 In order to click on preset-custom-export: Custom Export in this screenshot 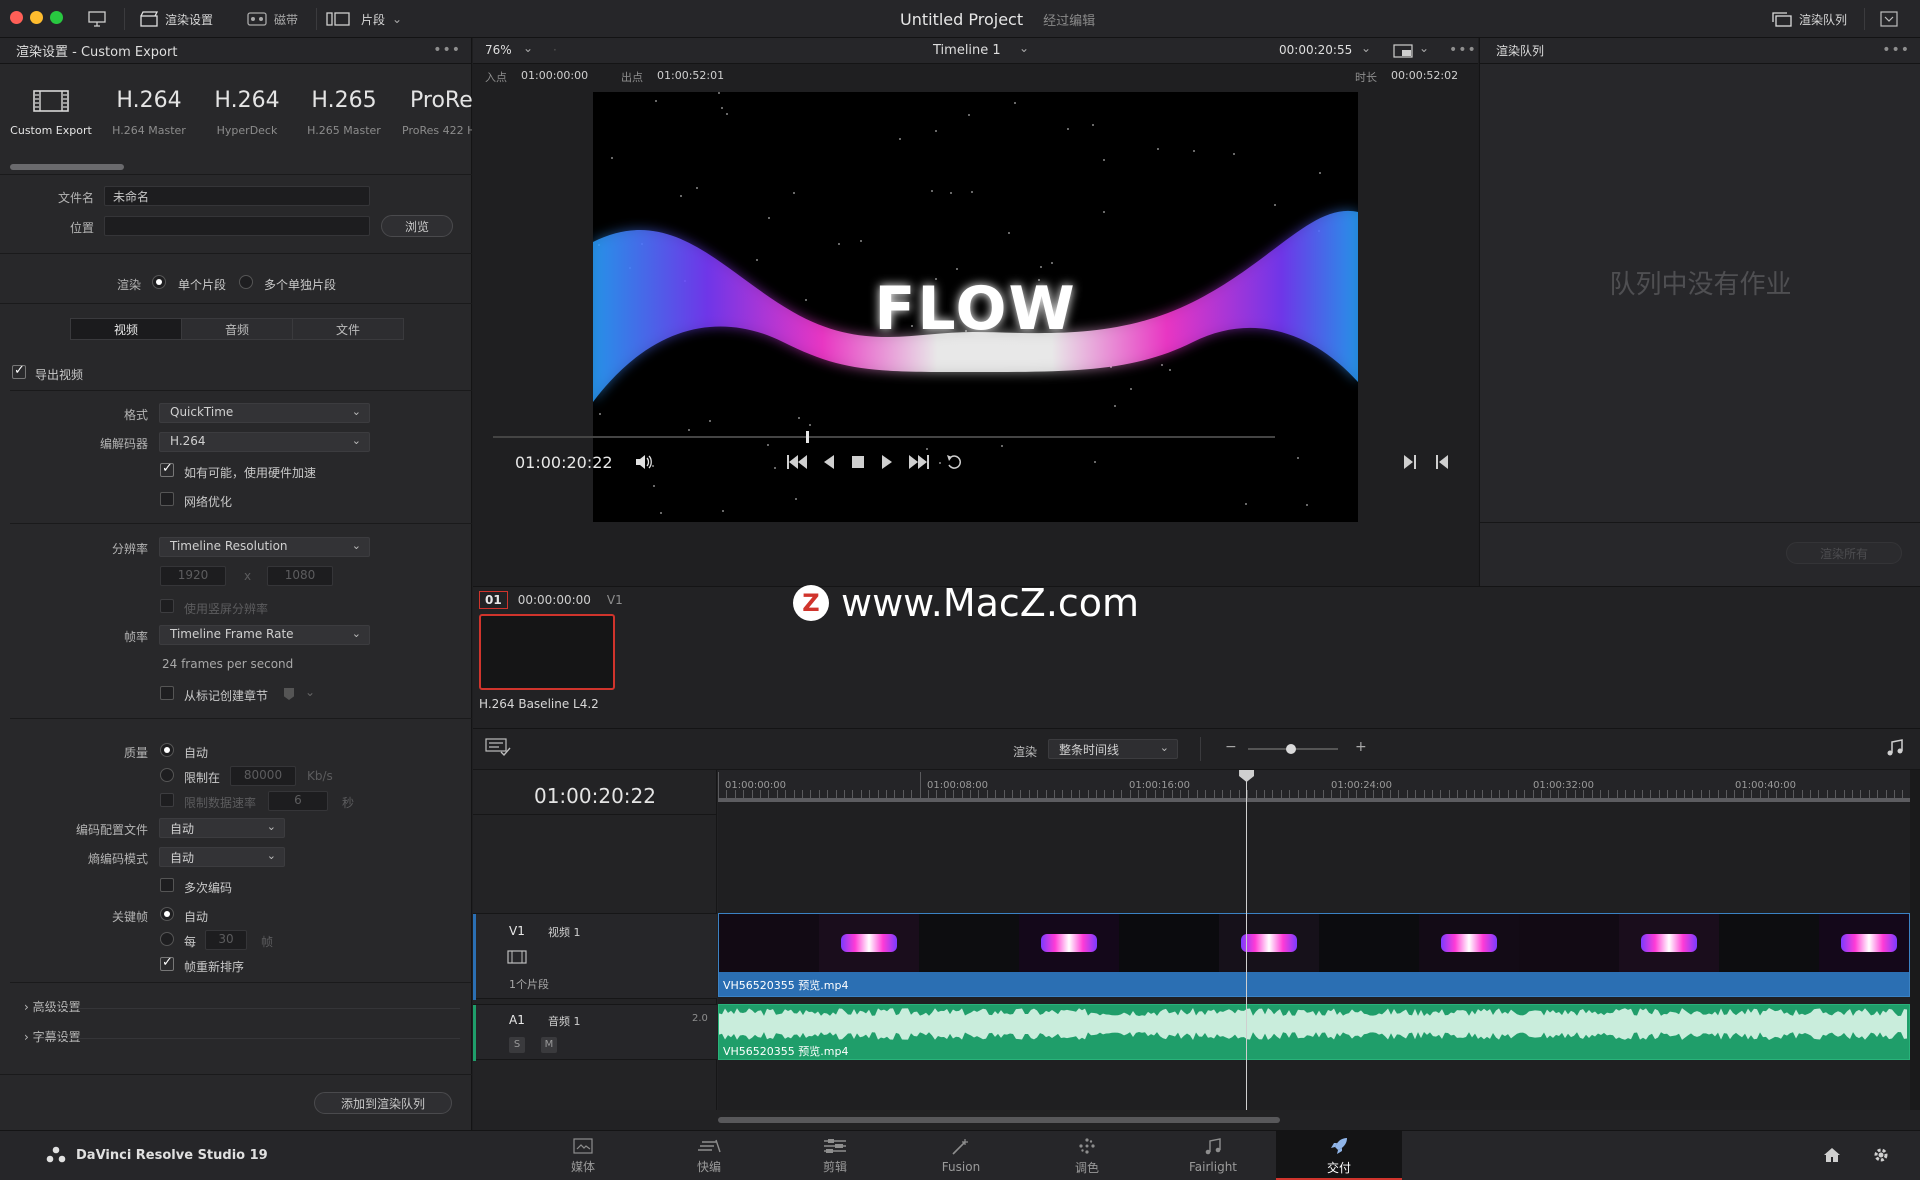, I will do `click(51, 108)`.